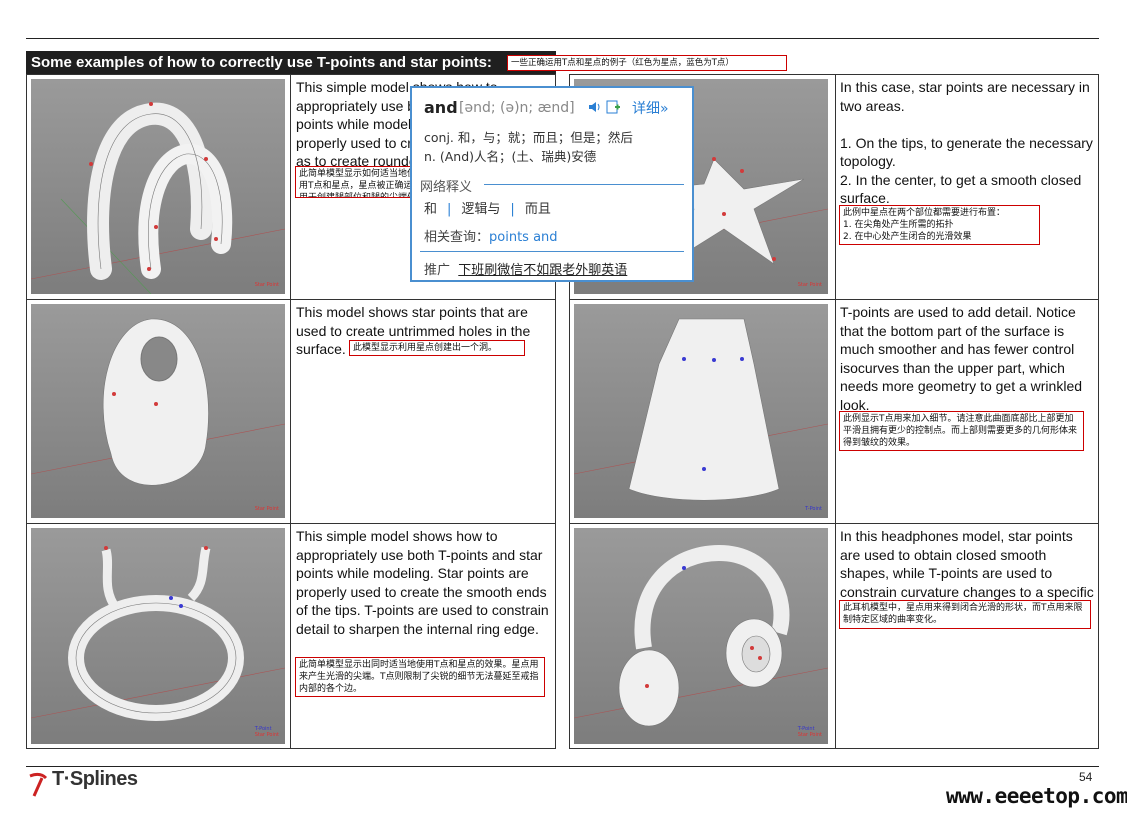 This screenshot has height=815, width=1127. I want to click on panel-6-cn: 此耳机模型中，星点用来得到闭合光滑的形状，而T点用来限制特定区域的曲率变化。, so click(965, 614).